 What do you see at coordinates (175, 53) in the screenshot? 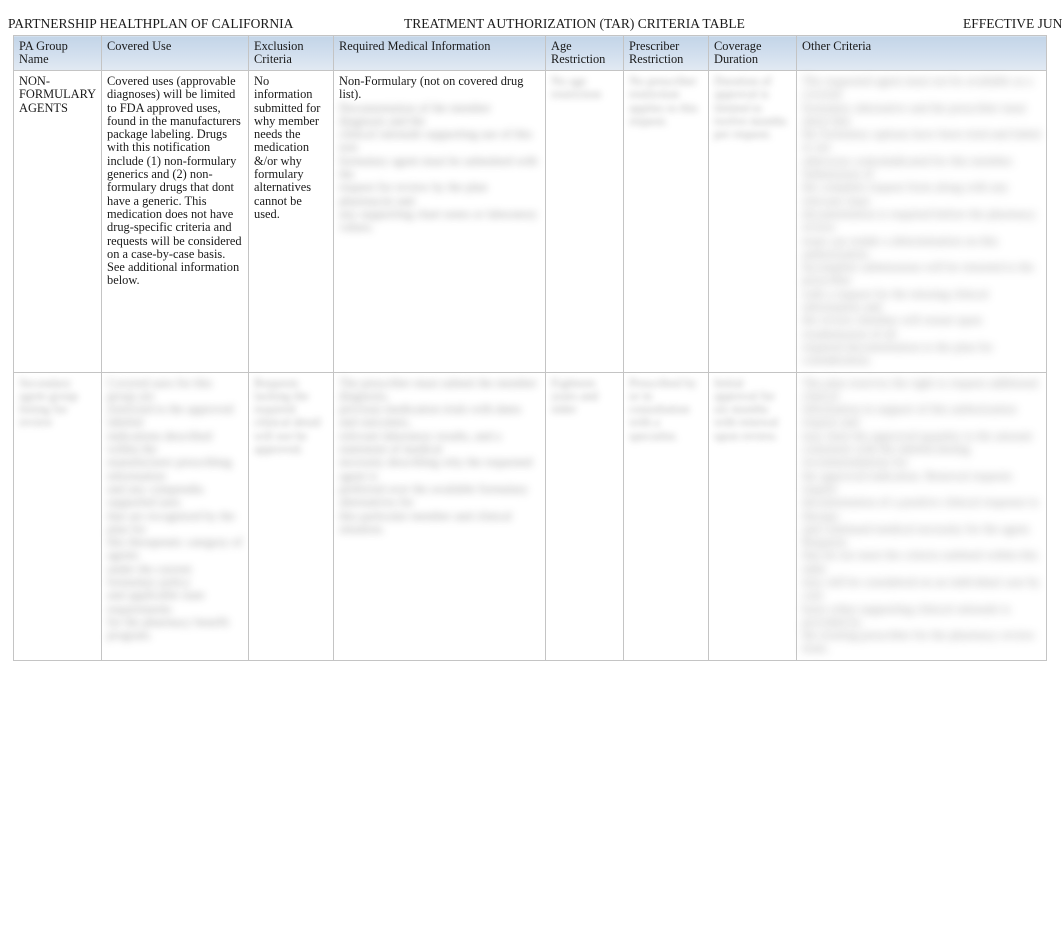
I see `column-header-covered-use: Covered Use` at bounding box center [175, 53].